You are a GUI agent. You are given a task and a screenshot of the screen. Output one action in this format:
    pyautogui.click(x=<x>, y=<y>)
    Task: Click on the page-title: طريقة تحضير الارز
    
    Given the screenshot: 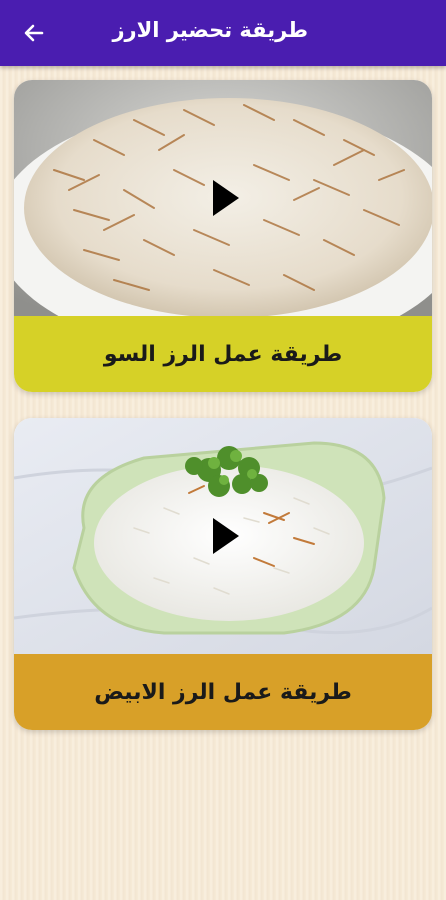 What is the action you would take?
    pyautogui.click(x=210, y=30)
    